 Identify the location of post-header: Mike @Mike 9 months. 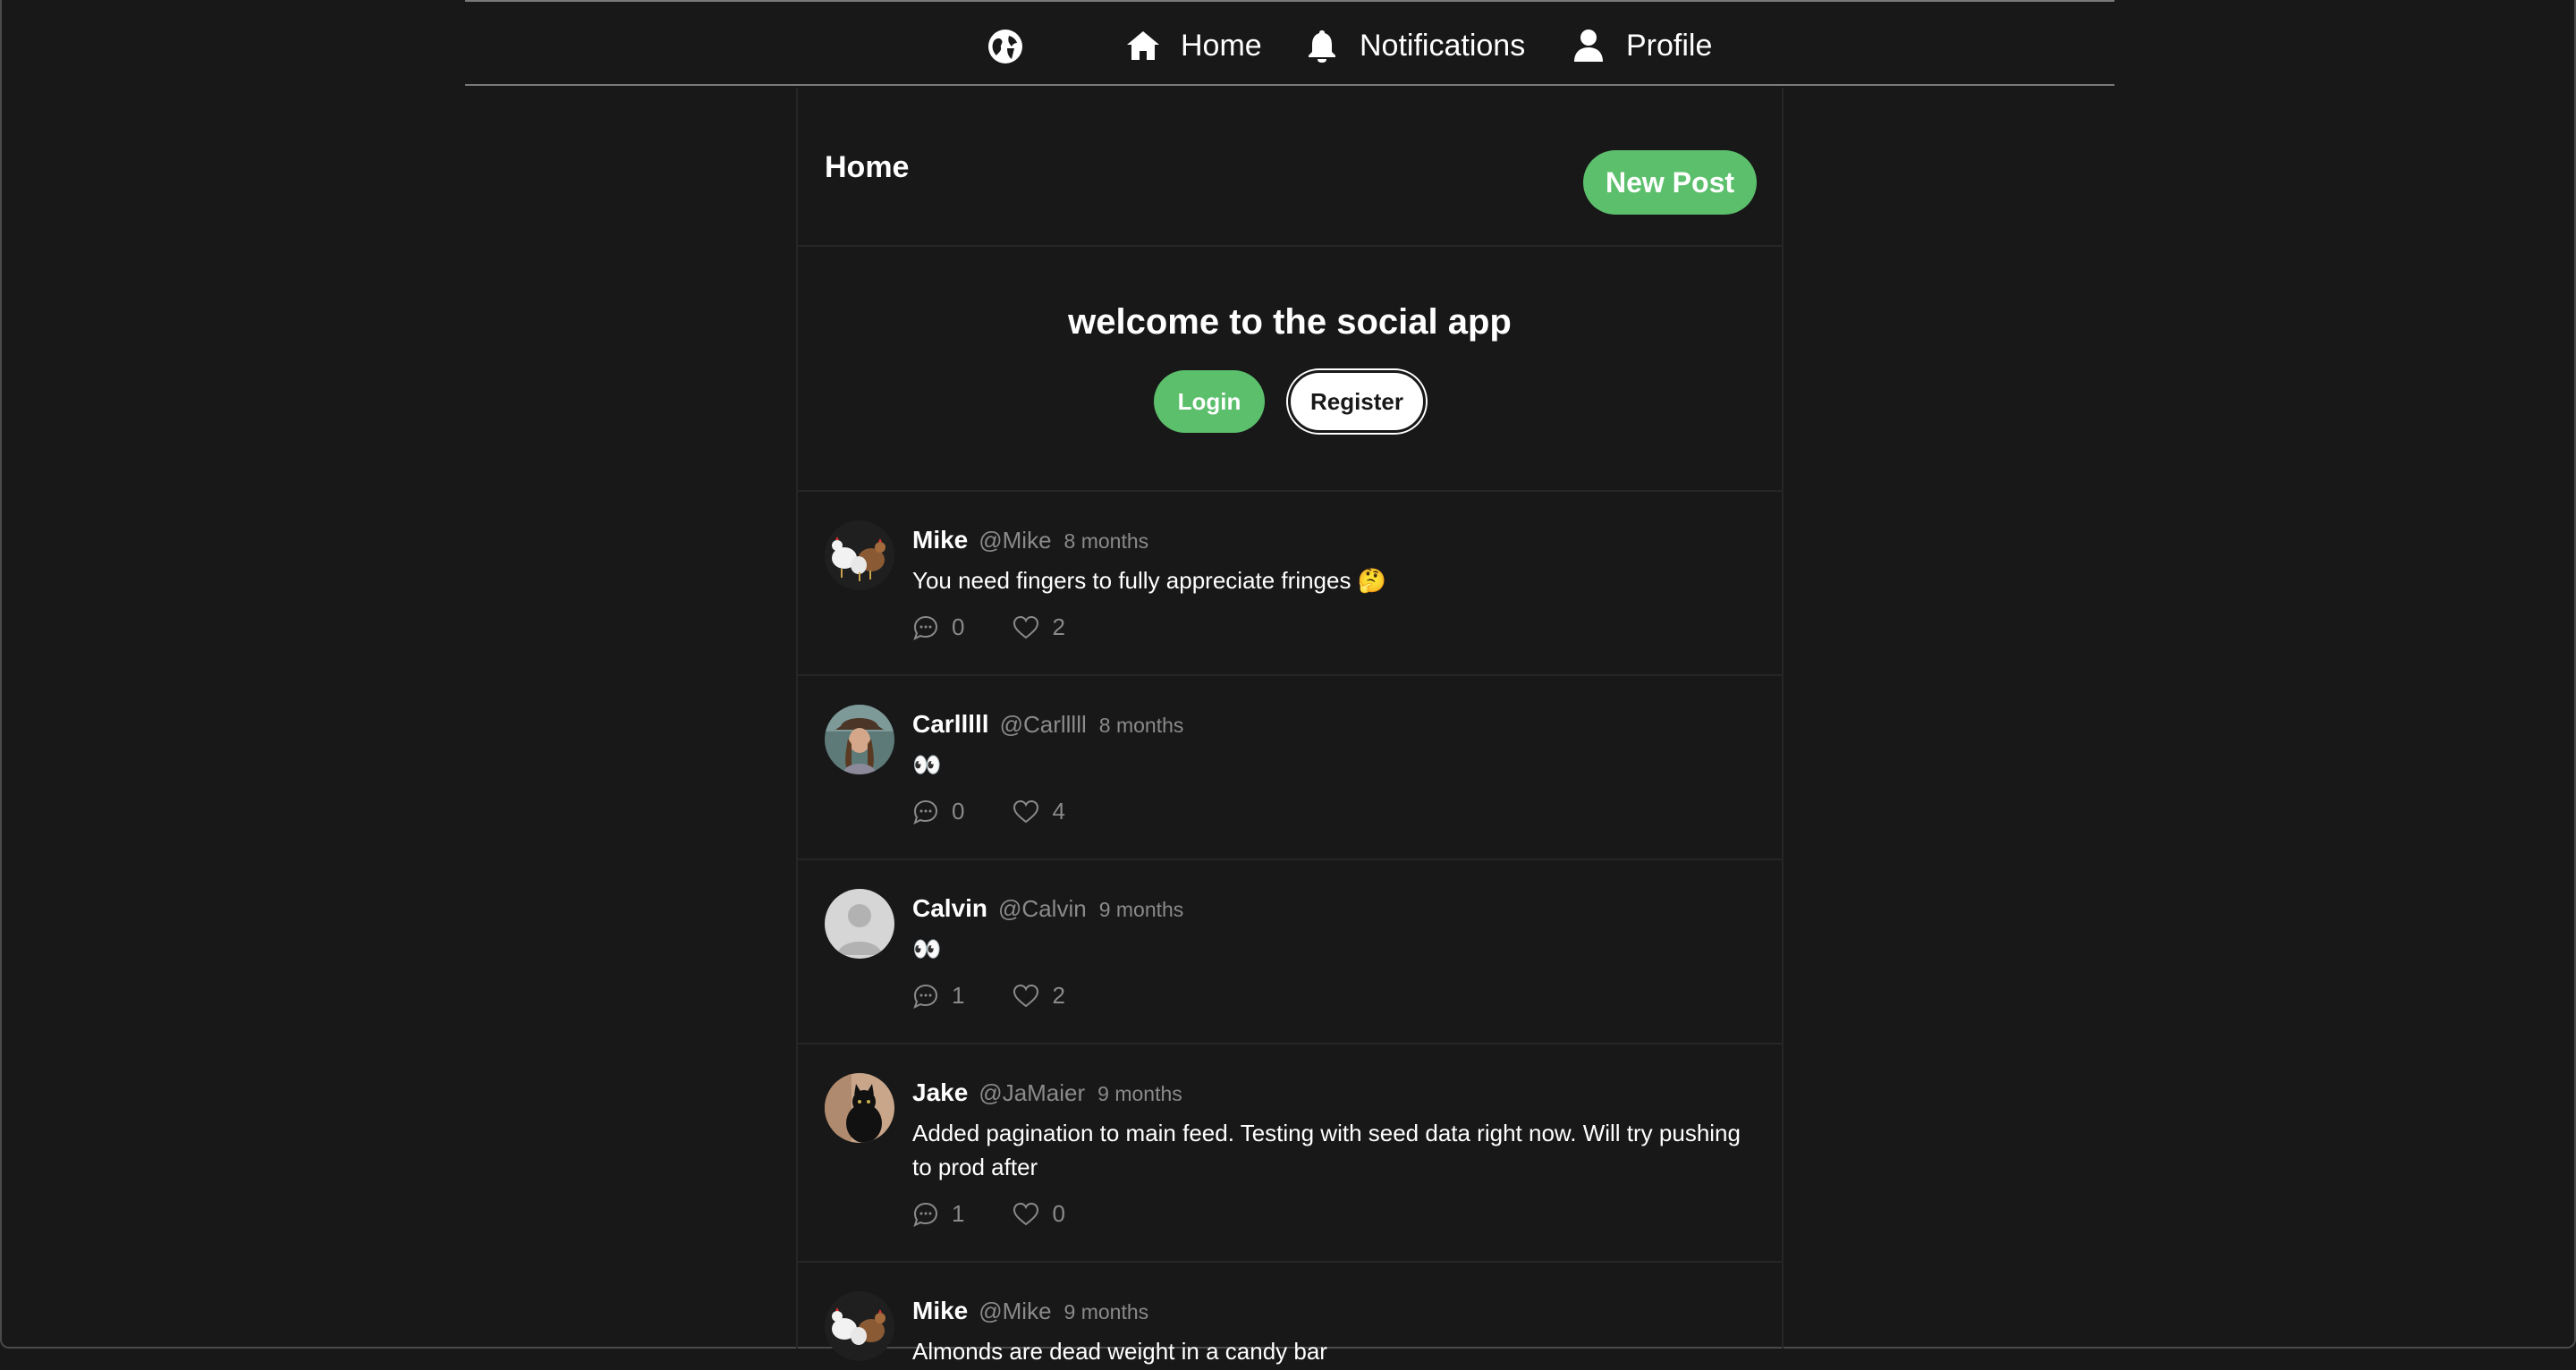
(1030, 1311).